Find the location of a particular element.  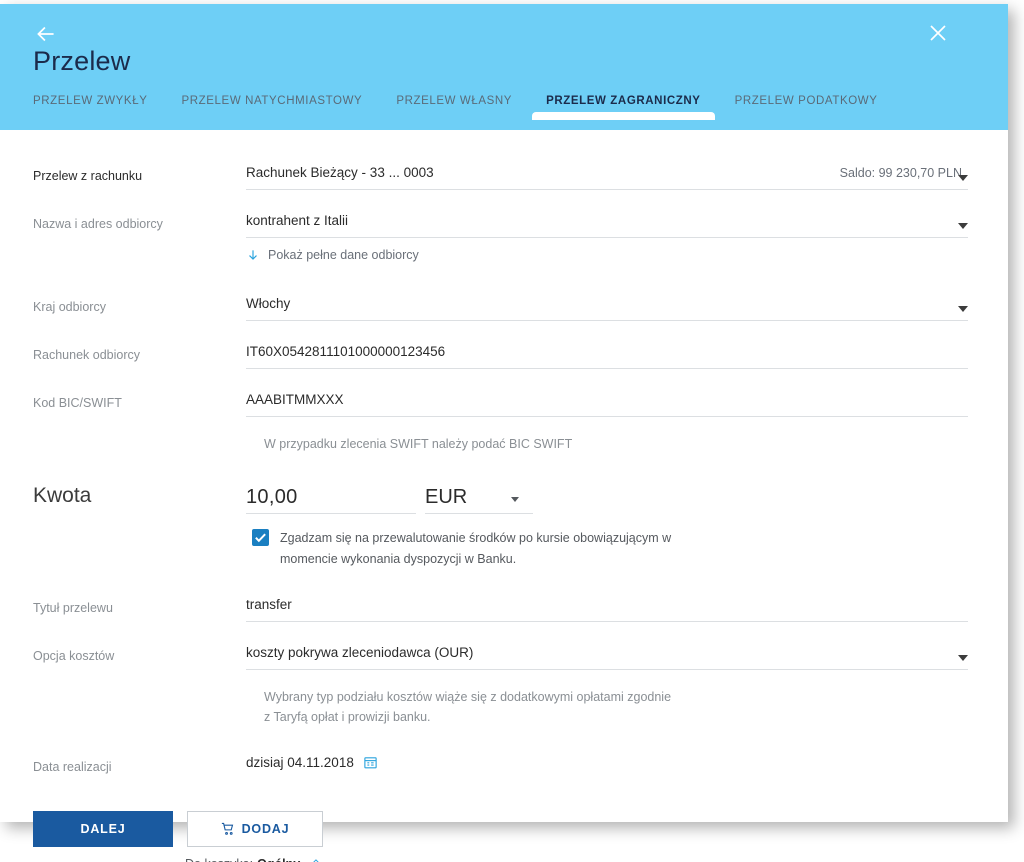

from-account-value: Rachunek Bieżący - 33 ... 0003 is located at coordinates (340, 172).